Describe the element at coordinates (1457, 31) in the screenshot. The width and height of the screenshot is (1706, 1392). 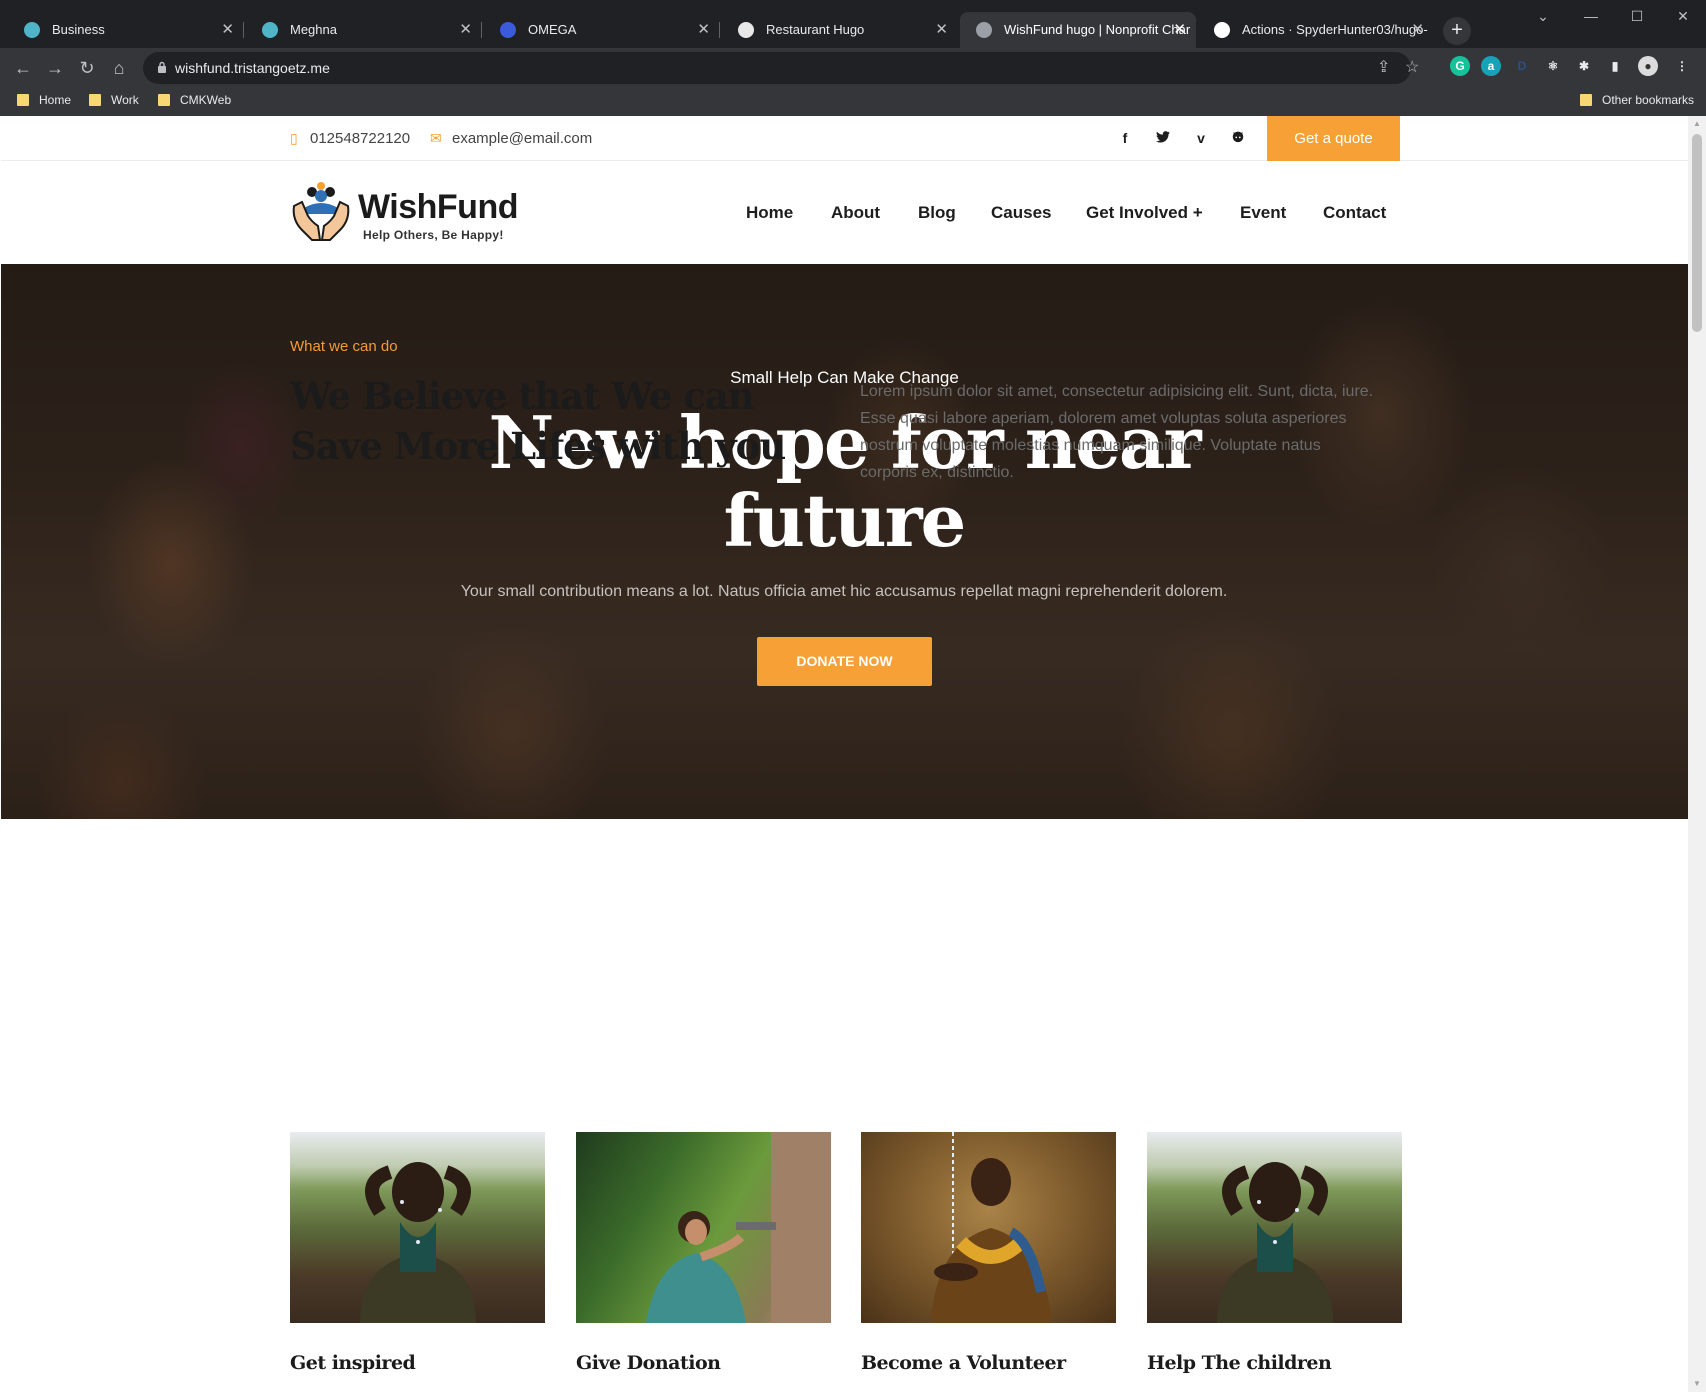
I see `new-tab-button: +` at that location.